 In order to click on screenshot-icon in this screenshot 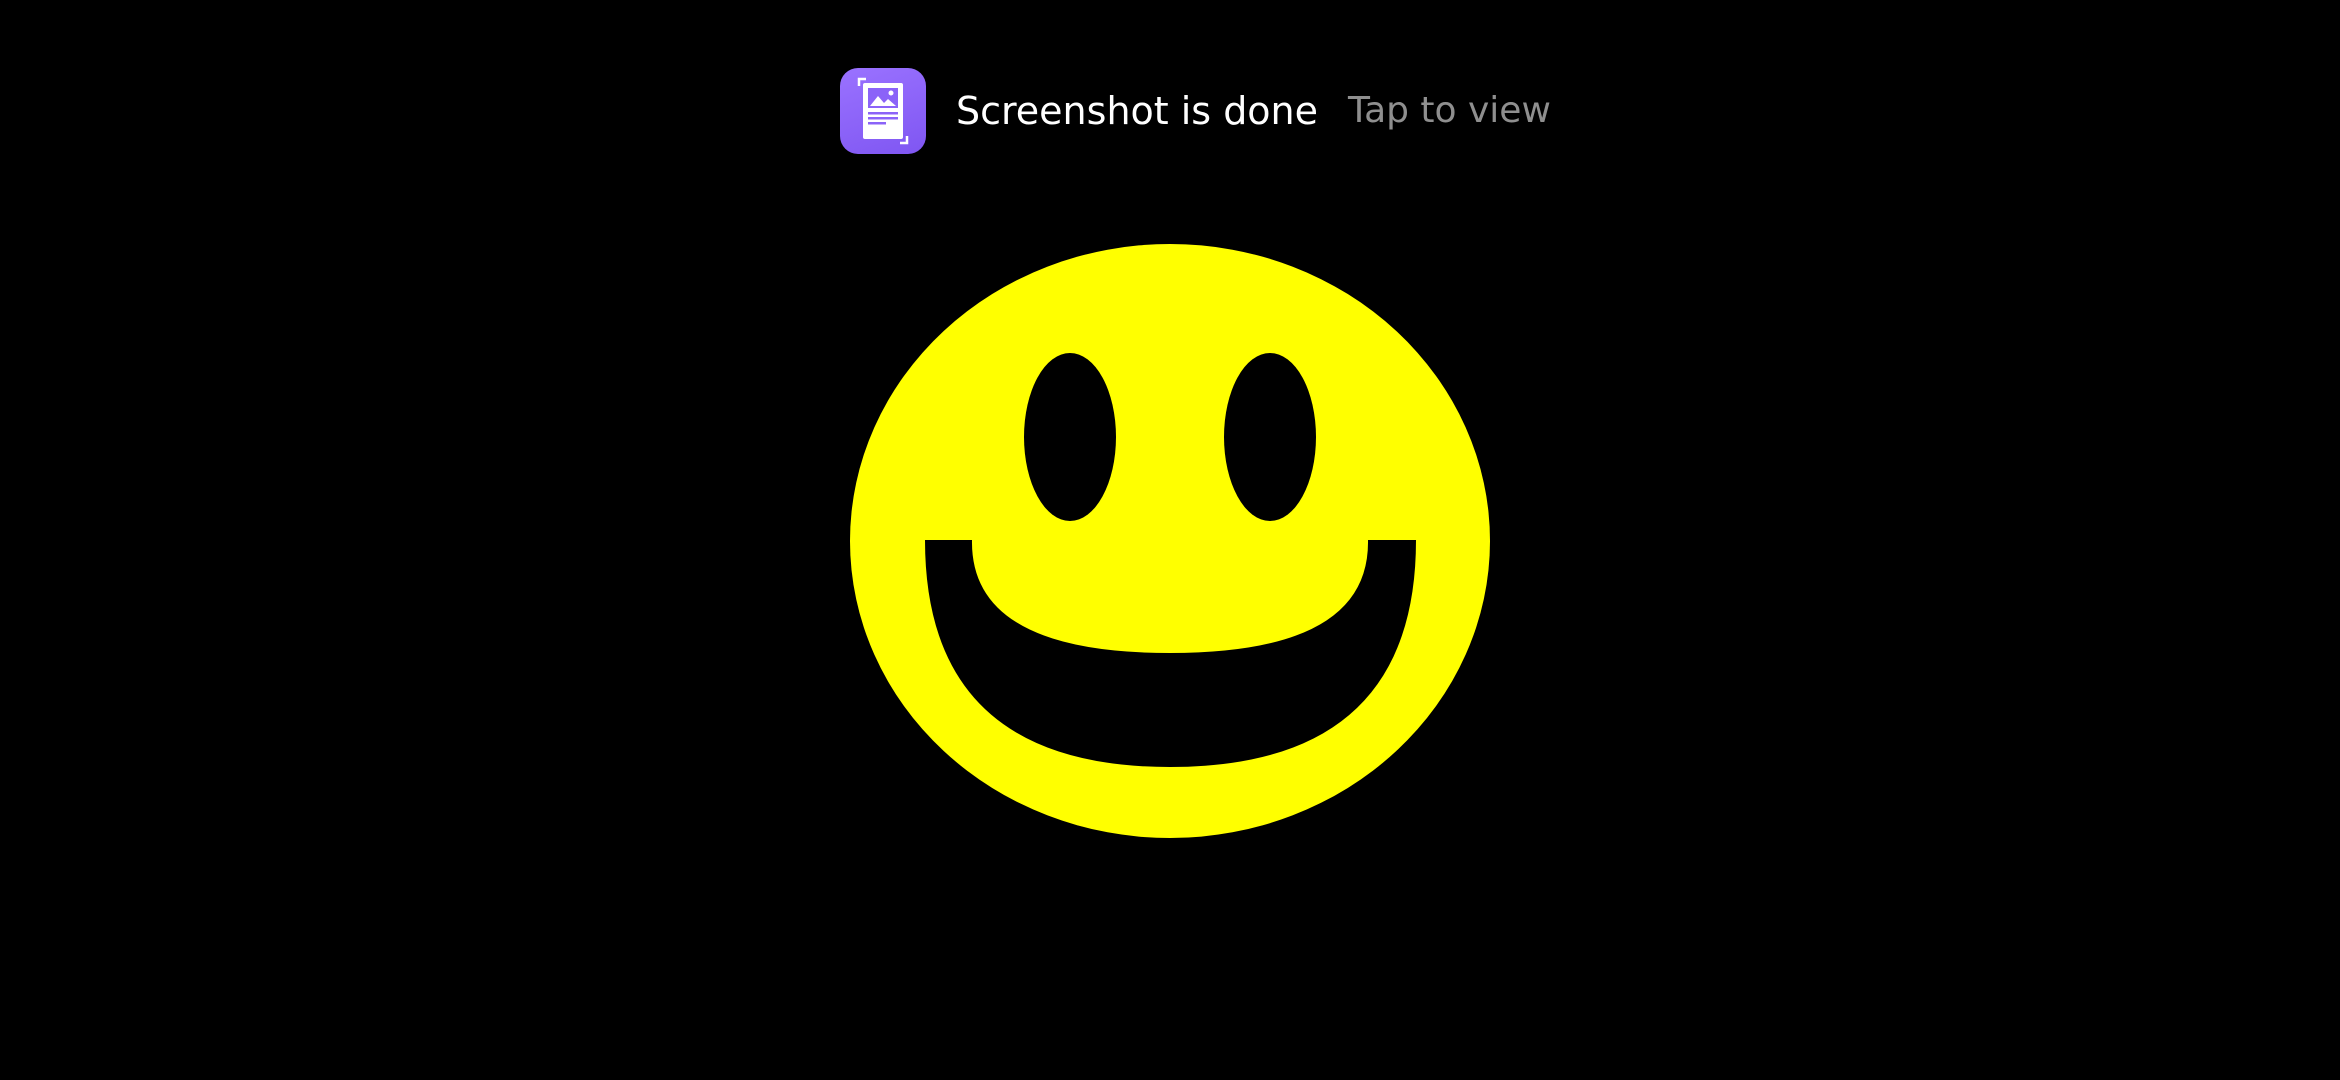, I will do `click(883, 111)`.